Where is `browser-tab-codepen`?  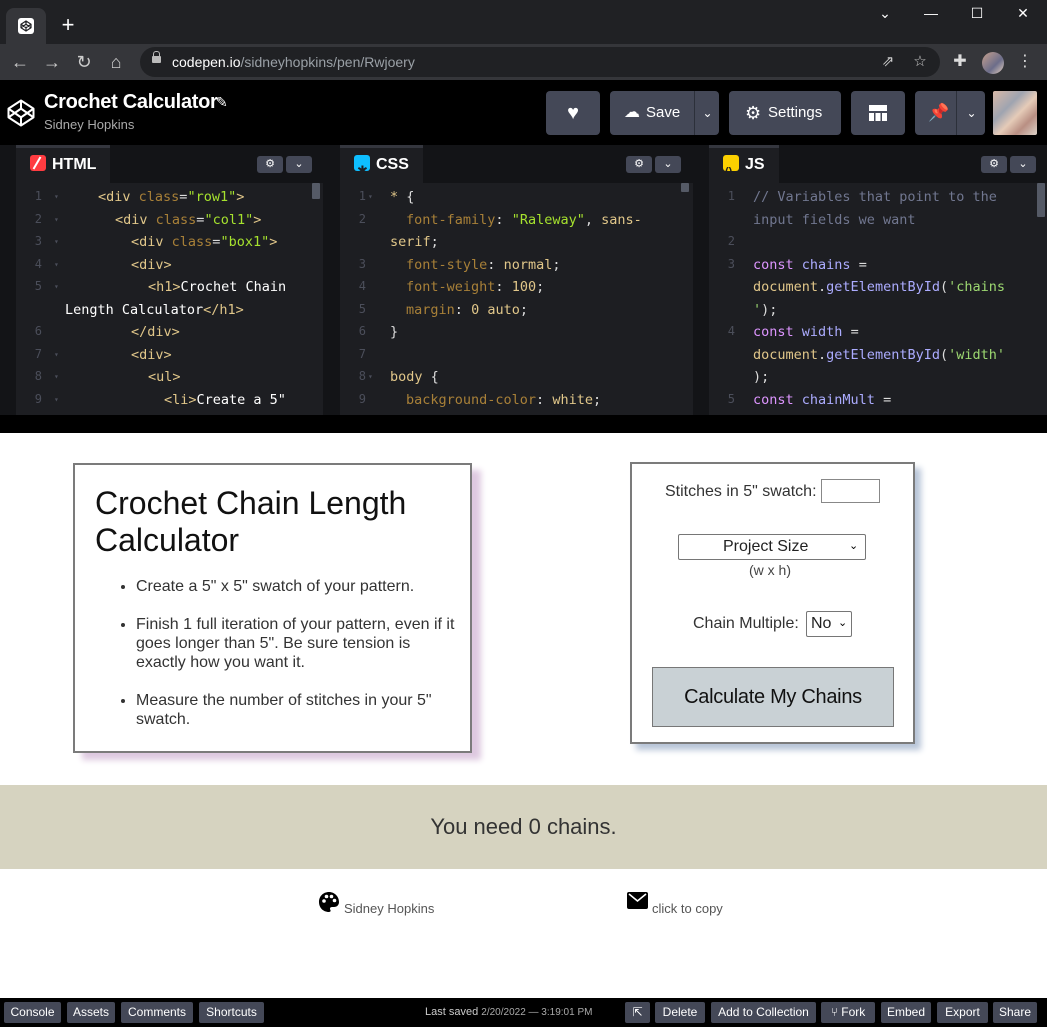 browser-tab-codepen is located at coordinates (26, 26).